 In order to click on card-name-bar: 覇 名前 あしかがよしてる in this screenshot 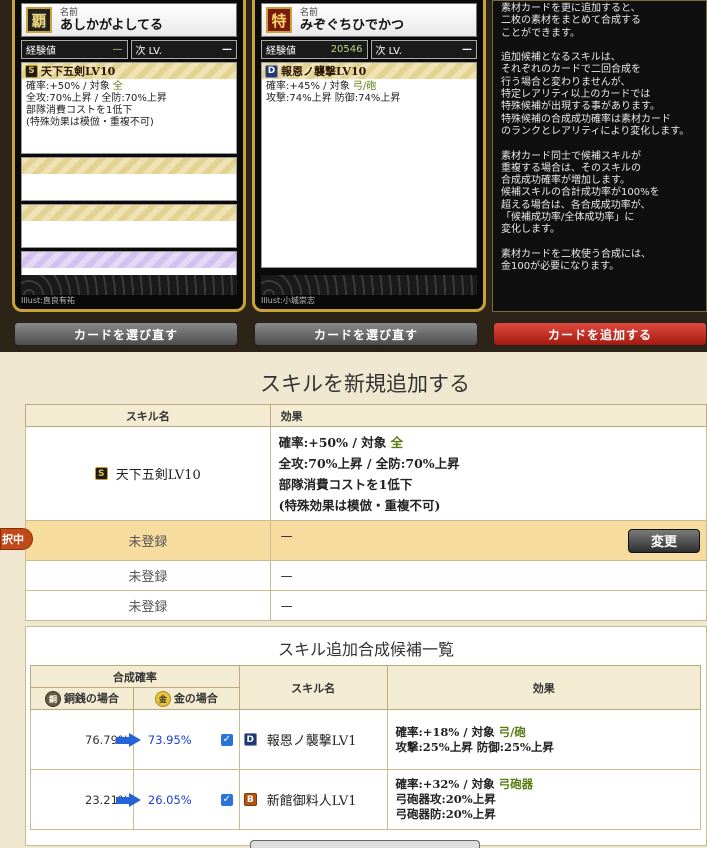, I will do `click(129, 20)`.